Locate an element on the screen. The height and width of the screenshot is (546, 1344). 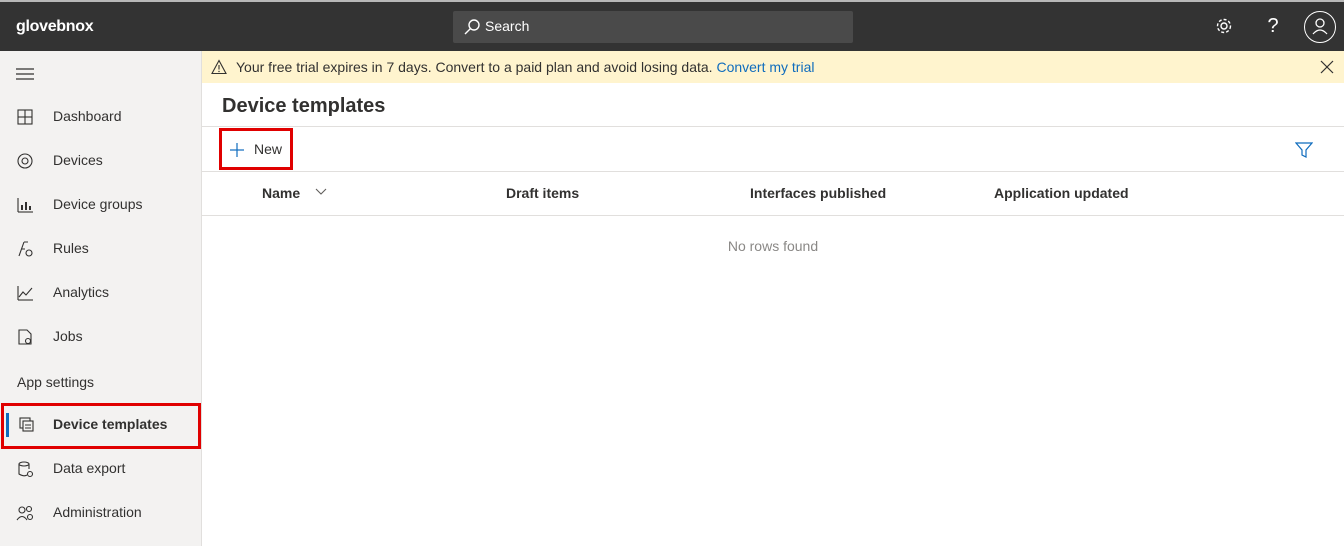
sidebar-item-label: Administration is located at coordinates (97, 512).